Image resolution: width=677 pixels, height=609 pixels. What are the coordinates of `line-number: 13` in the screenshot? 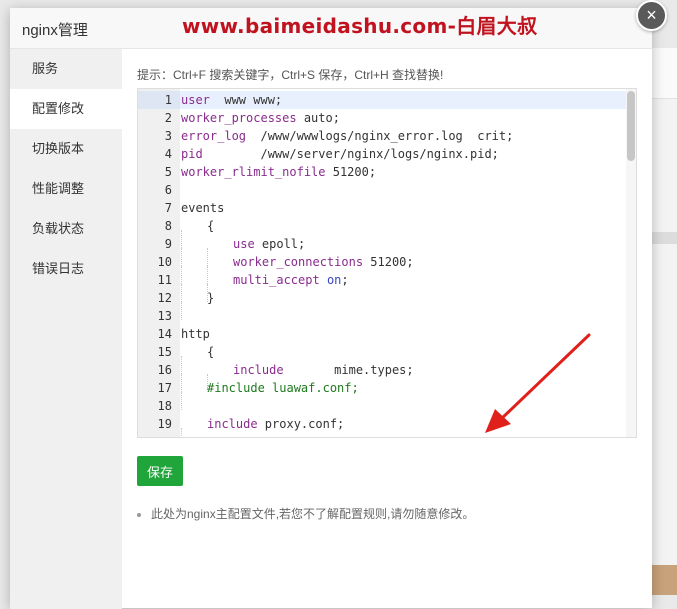 It's located at (164, 316).